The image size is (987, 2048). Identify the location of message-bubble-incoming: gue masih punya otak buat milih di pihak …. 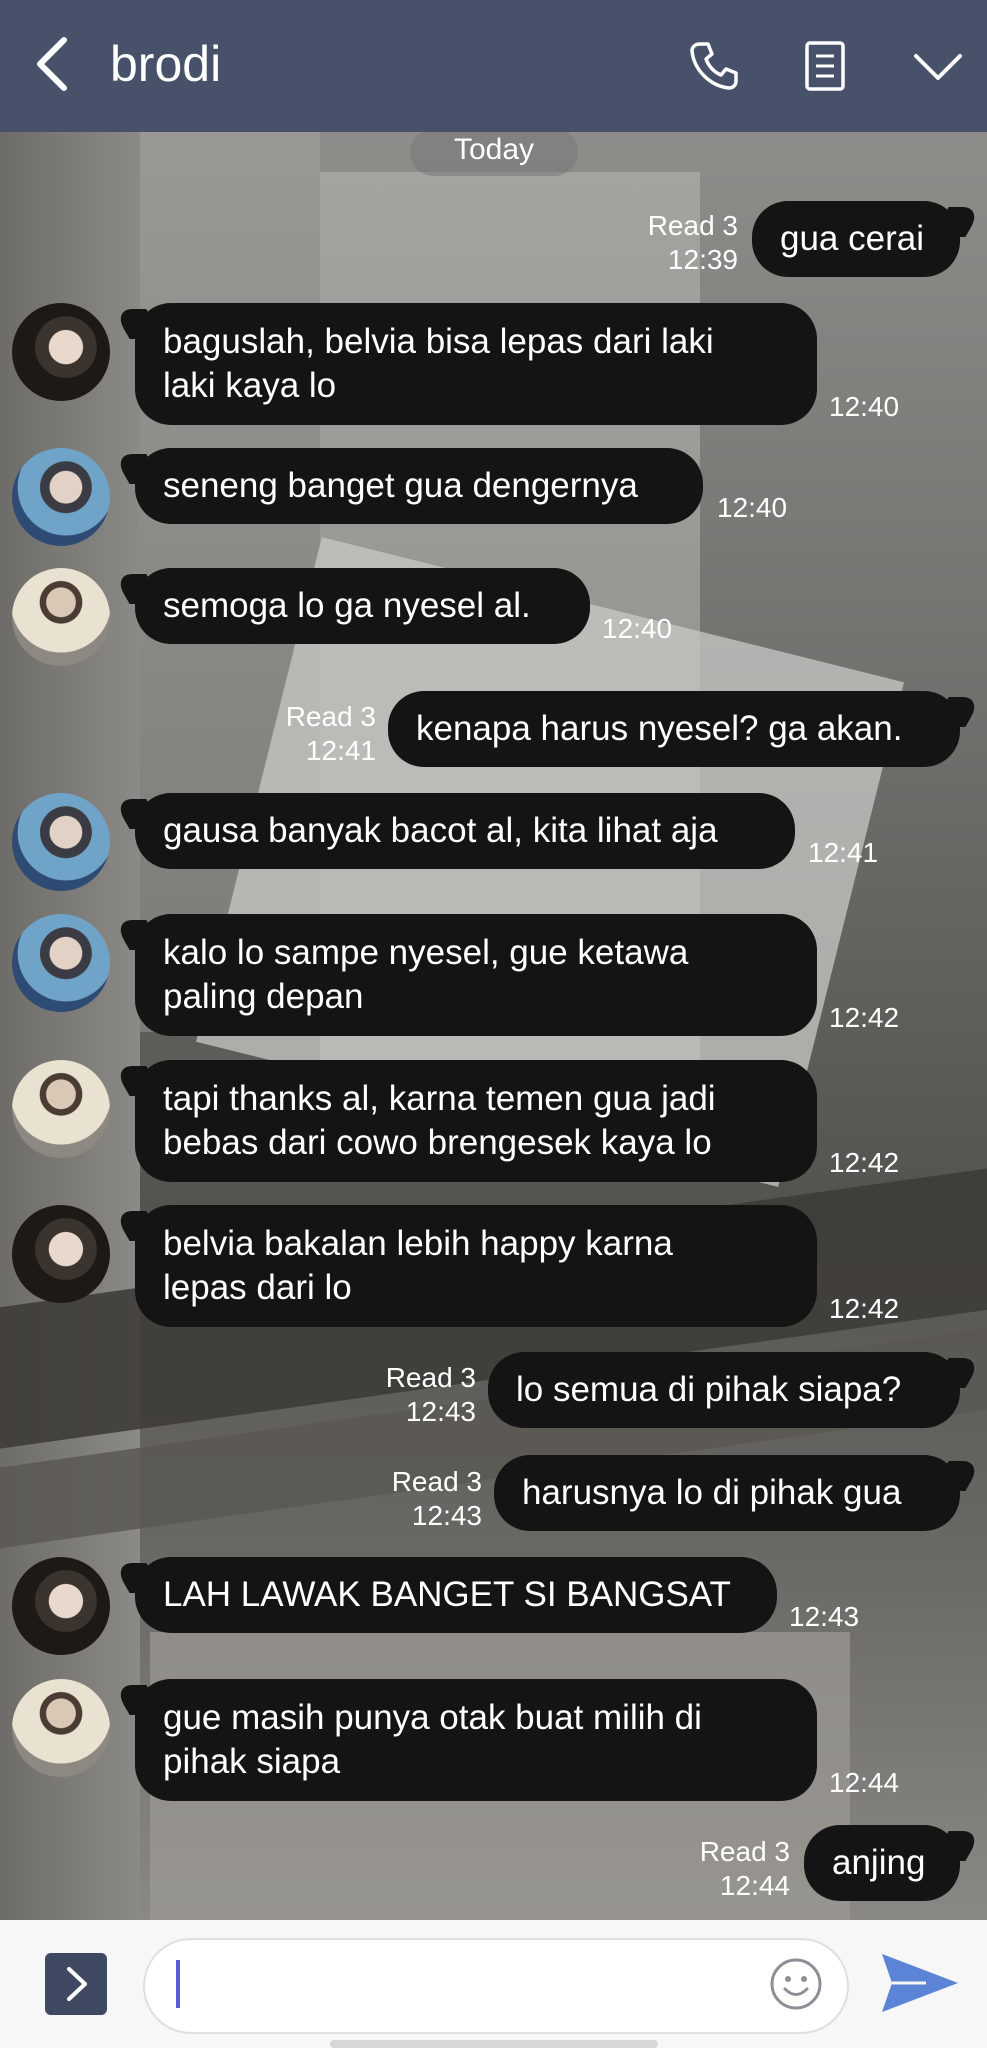
(476, 1740).